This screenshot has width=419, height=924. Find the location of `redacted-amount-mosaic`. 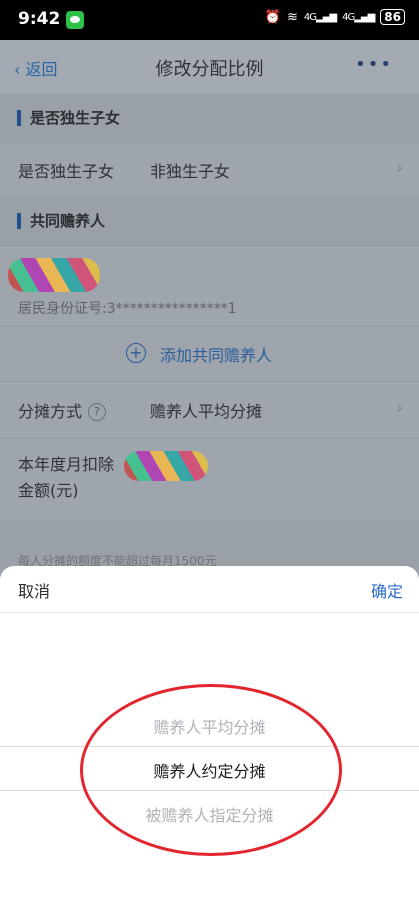

redacted-amount-mosaic is located at coordinates (166, 466).